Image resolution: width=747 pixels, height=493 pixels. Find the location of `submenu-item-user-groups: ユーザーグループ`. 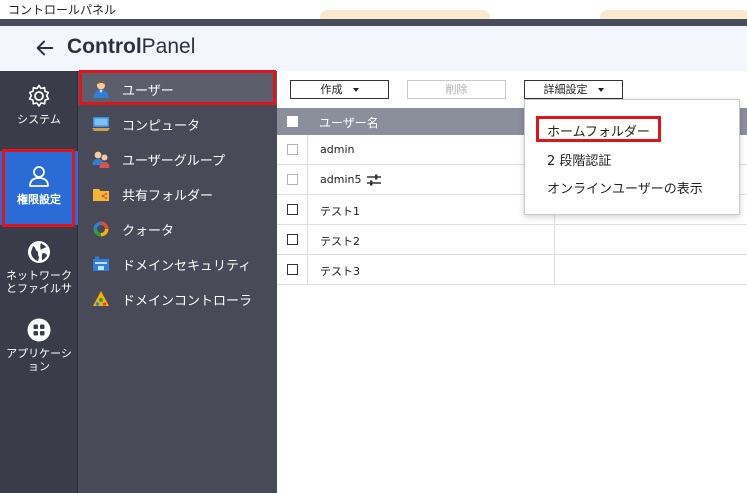

submenu-item-user-groups: ユーザーグループ is located at coordinates (177, 158).